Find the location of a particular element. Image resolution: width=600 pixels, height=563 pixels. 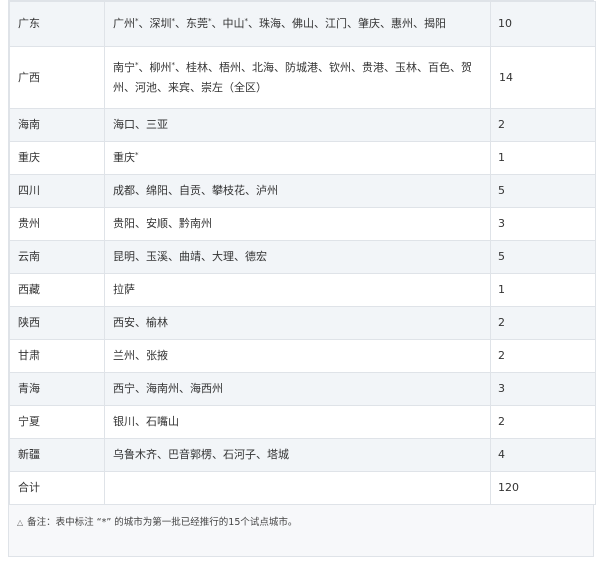

province-cell: 广西 is located at coordinates (57, 77).